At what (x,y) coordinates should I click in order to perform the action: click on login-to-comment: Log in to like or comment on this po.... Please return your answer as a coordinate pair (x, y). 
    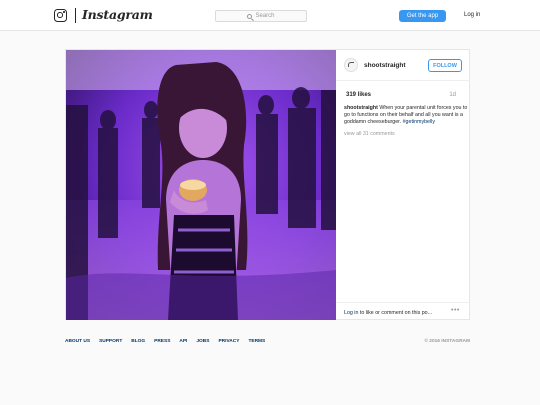
    Looking at the image, I should click on (388, 313).